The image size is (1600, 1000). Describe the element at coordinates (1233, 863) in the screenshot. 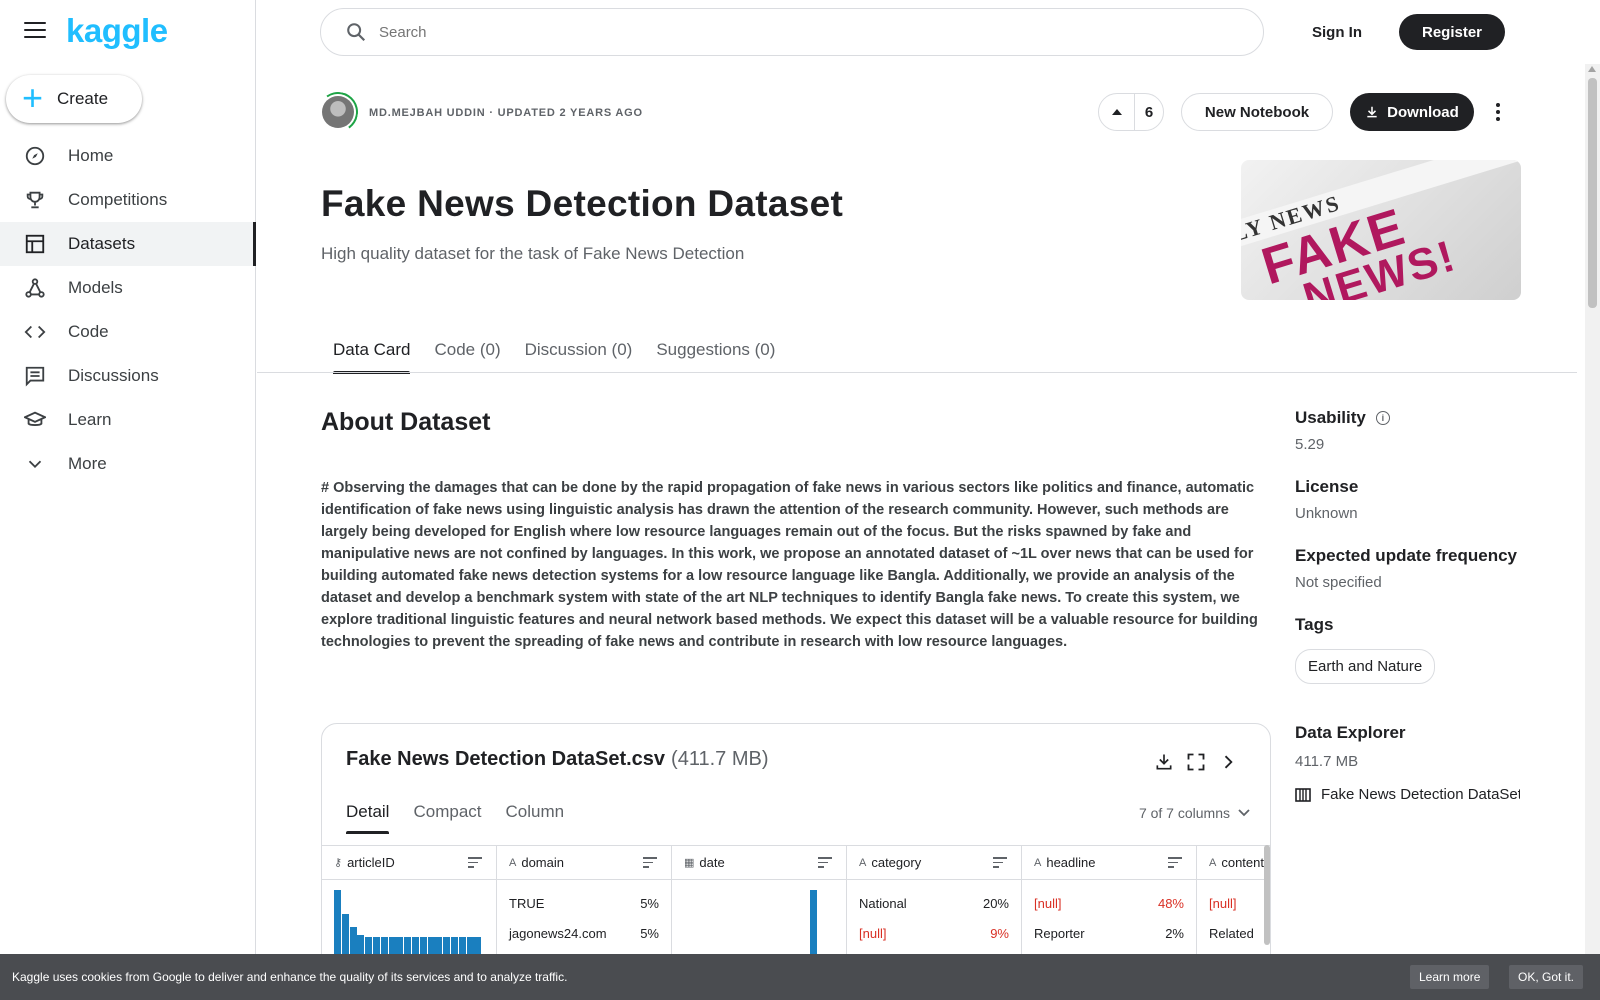

I see `column-header: A content` at that location.